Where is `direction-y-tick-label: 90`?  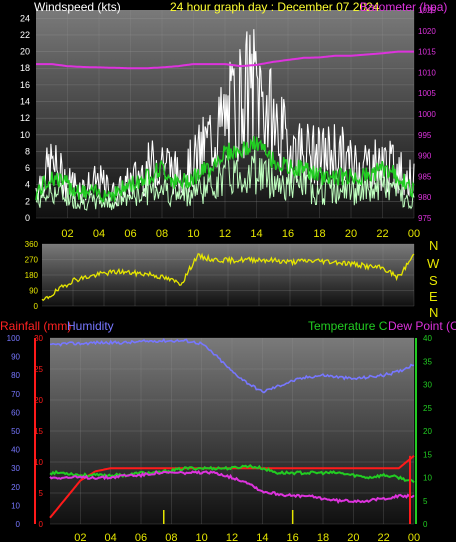
direction-y-tick-label: 90 is located at coordinates (33, 291).